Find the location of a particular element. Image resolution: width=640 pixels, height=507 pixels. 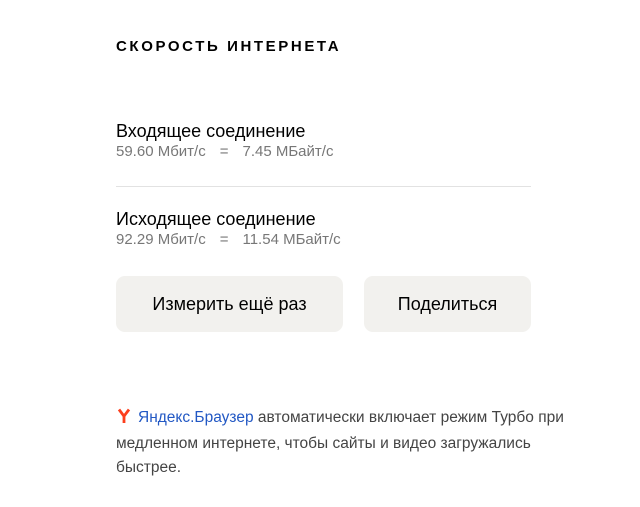

outgoing-speed: 92.29 Мбит/с = 11.54 МБайт/с is located at coordinates (323, 239).